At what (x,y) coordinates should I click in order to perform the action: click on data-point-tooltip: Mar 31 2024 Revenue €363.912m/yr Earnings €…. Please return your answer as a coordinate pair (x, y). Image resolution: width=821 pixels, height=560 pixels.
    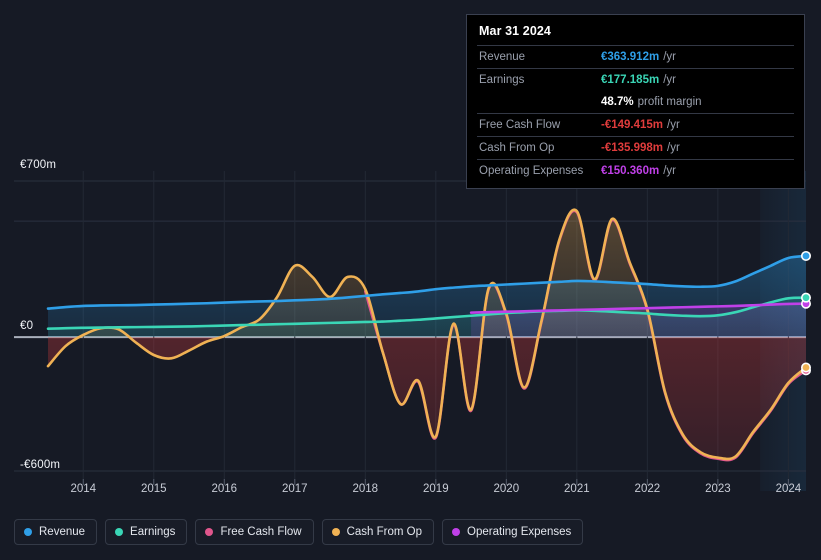
    Looking at the image, I should click on (635, 101).